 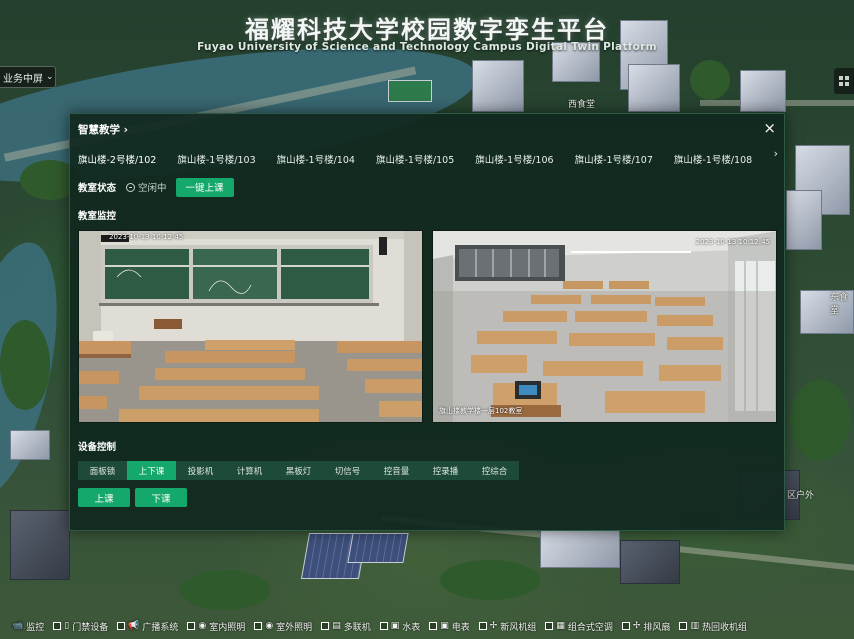 I want to click on legend-item-broadcast: 📢 广播系统, so click(x=147, y=626).